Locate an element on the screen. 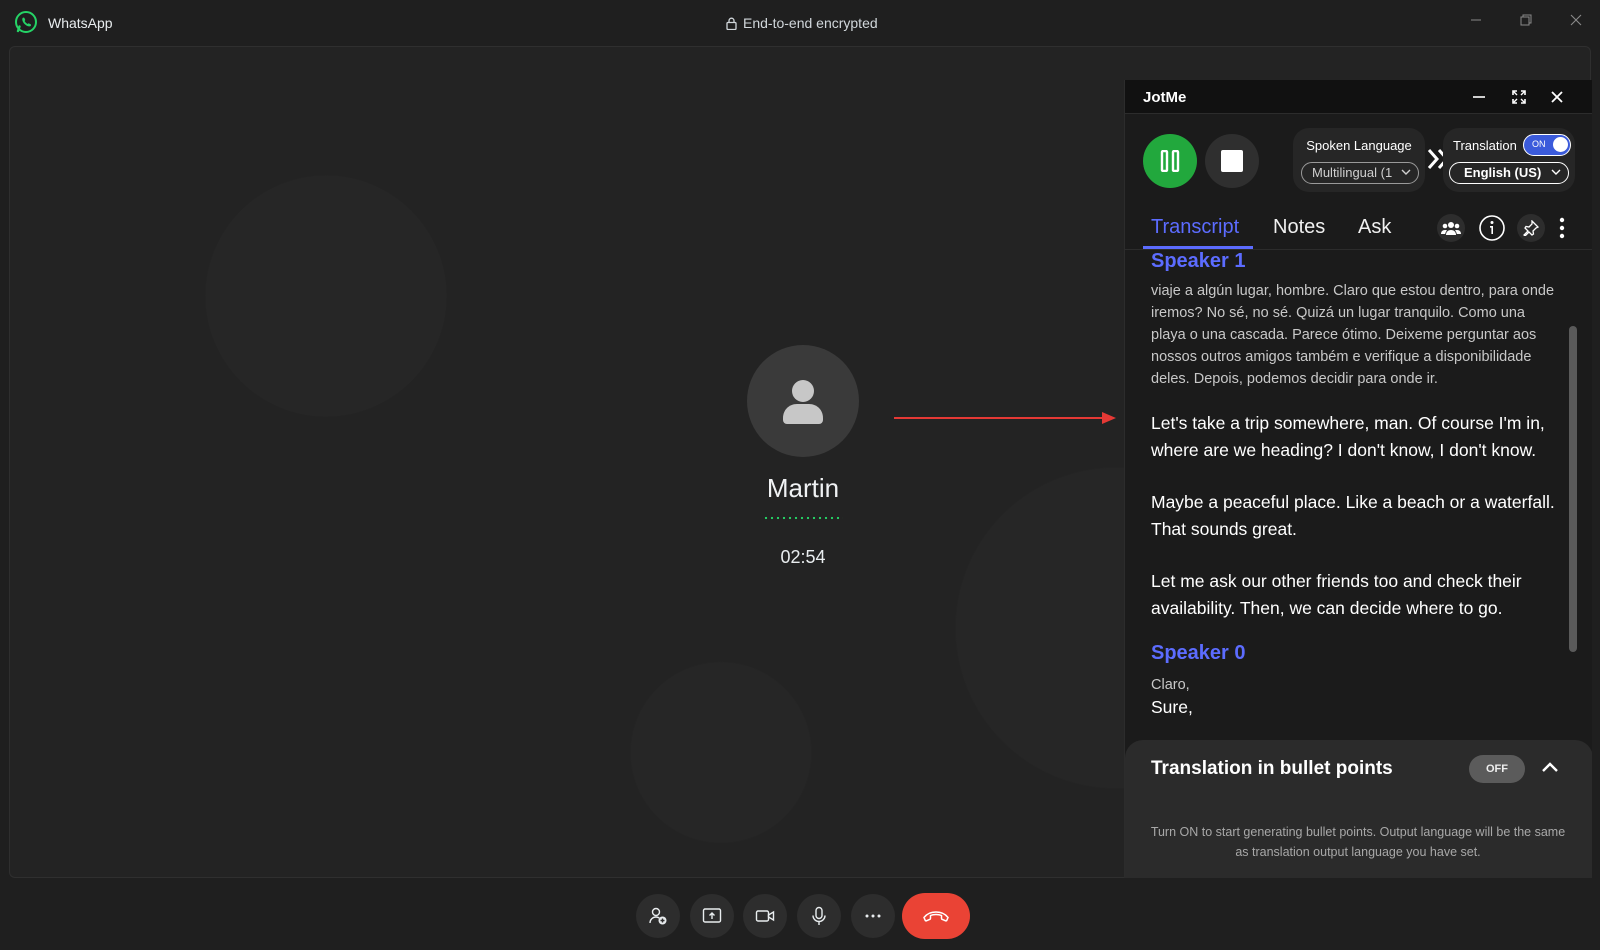 This screenshot has width=1600, height=950. minimize-button is located at coordinates (1476, 20).